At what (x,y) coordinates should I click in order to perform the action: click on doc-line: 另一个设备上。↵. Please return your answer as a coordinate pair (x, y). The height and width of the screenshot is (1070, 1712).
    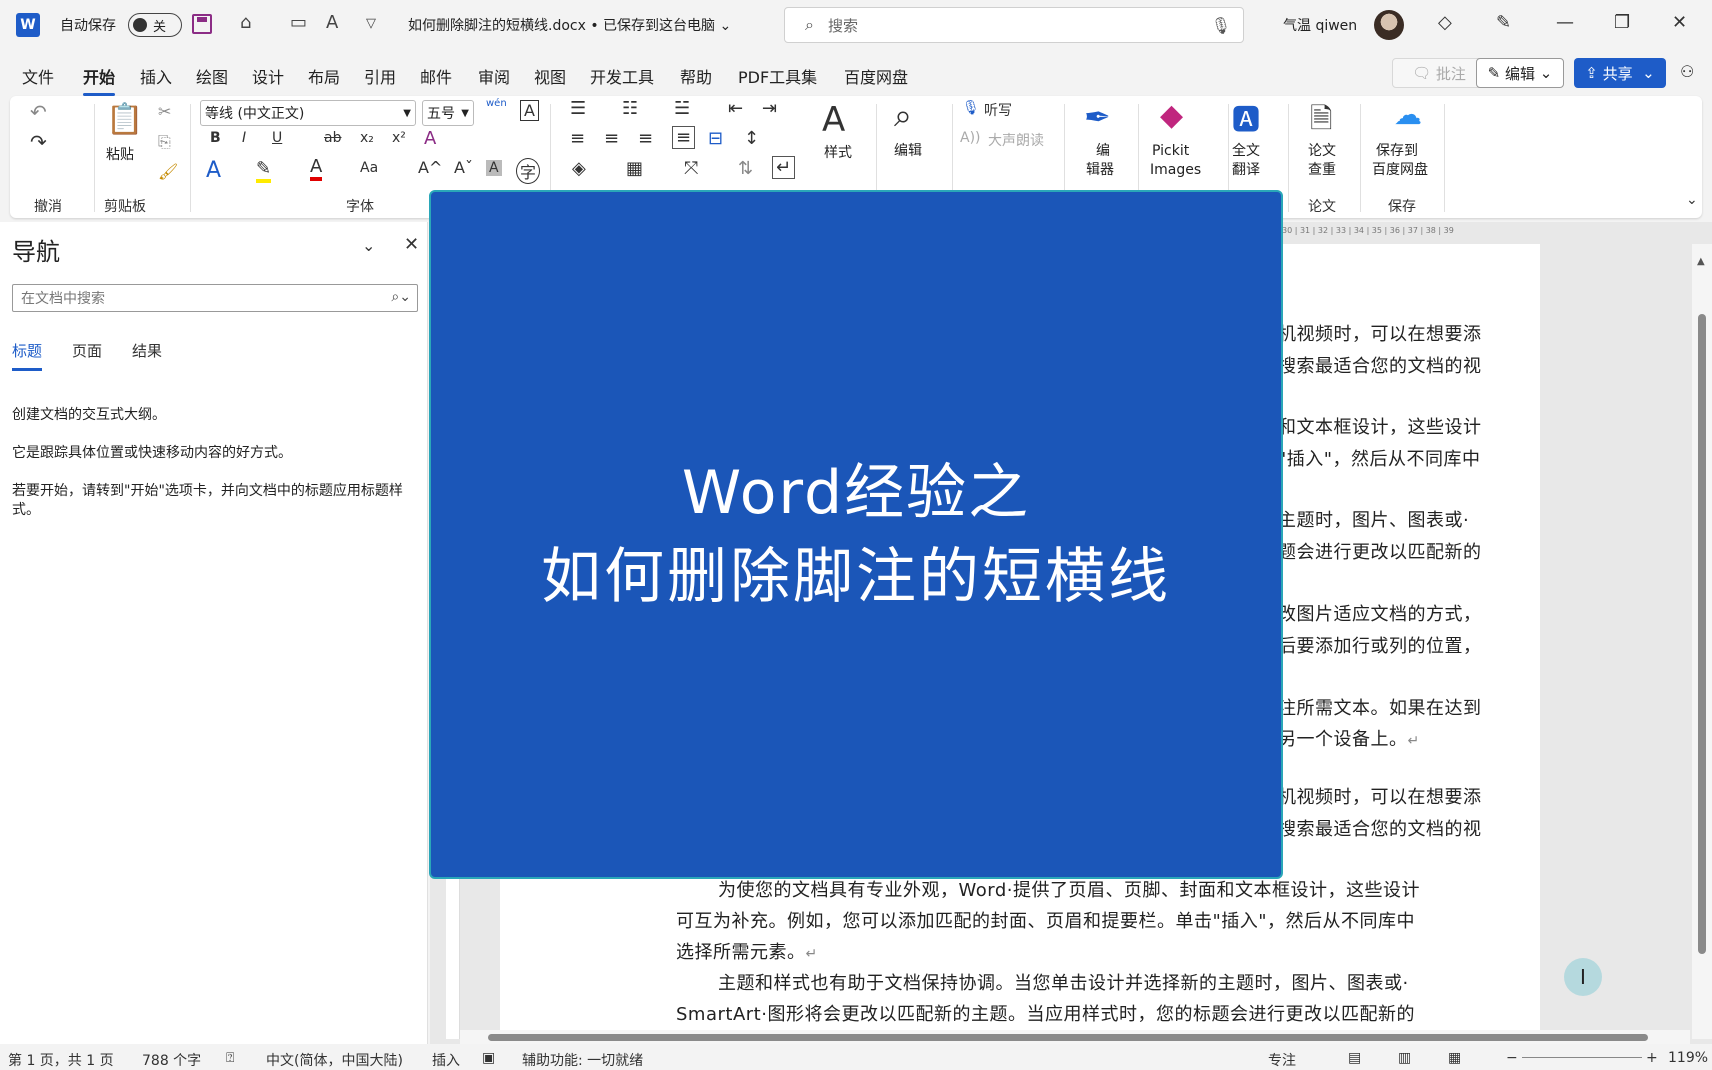
    Looking at the image, I should click on (1349, 738).